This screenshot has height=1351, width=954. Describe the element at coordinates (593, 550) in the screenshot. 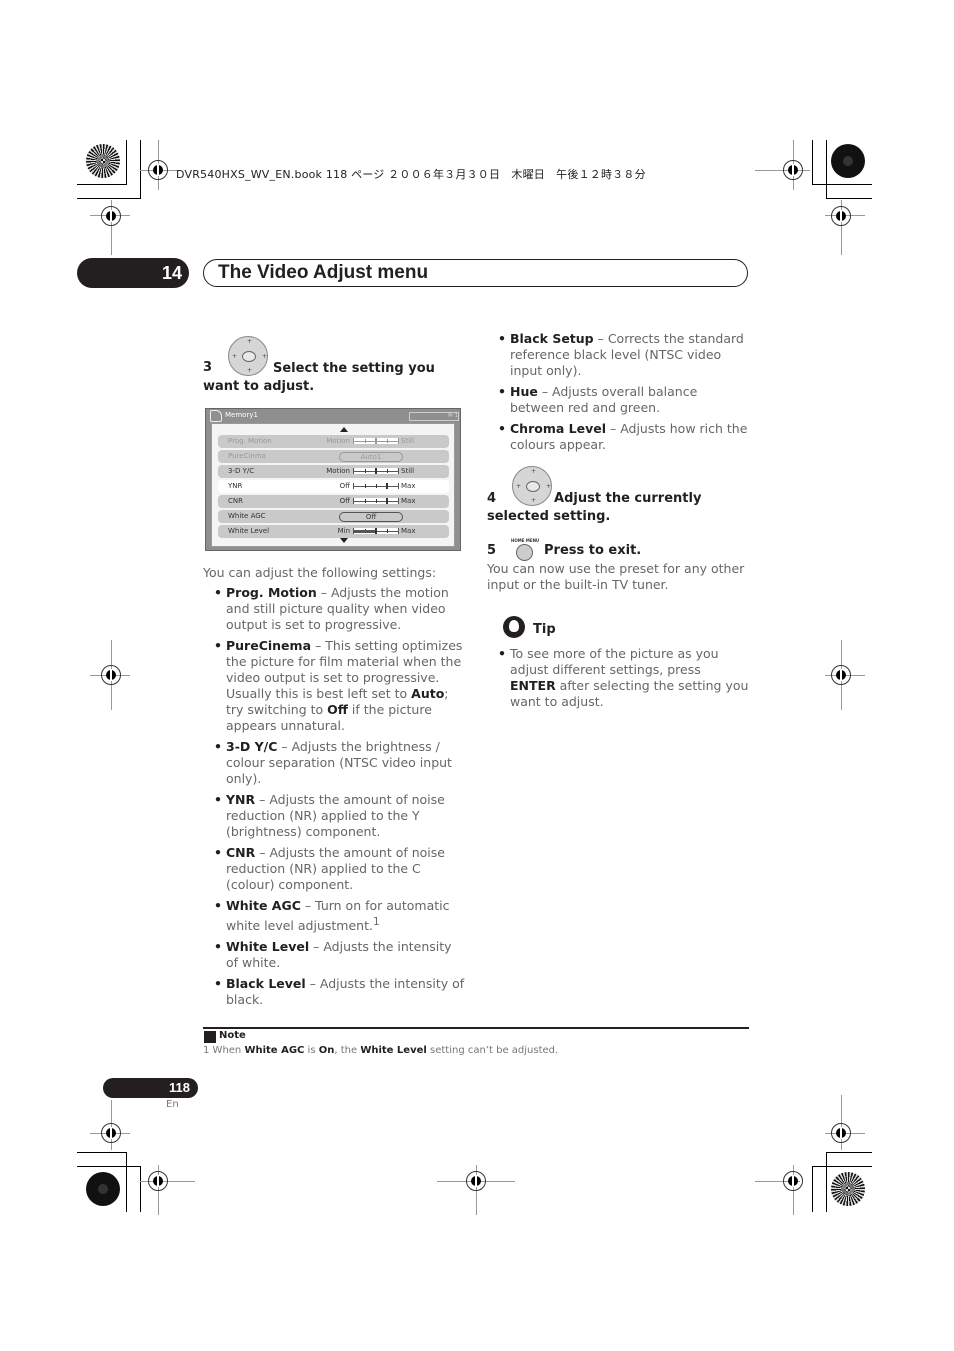

I see `step-5-text: Press to exit.` at that location.